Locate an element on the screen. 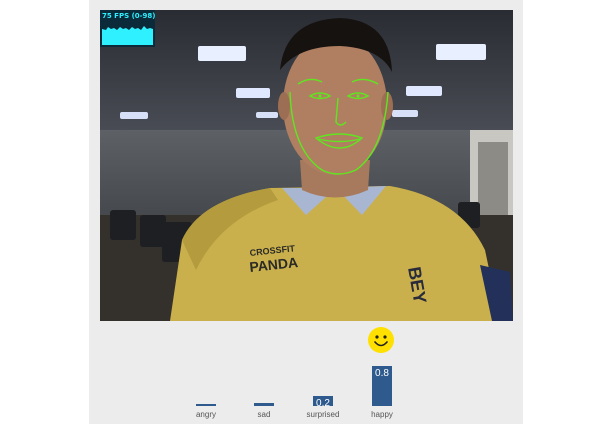 The image size is (615, 424). fps-meter: 75 FPS (0-98) is located at coordinates (127, 28).